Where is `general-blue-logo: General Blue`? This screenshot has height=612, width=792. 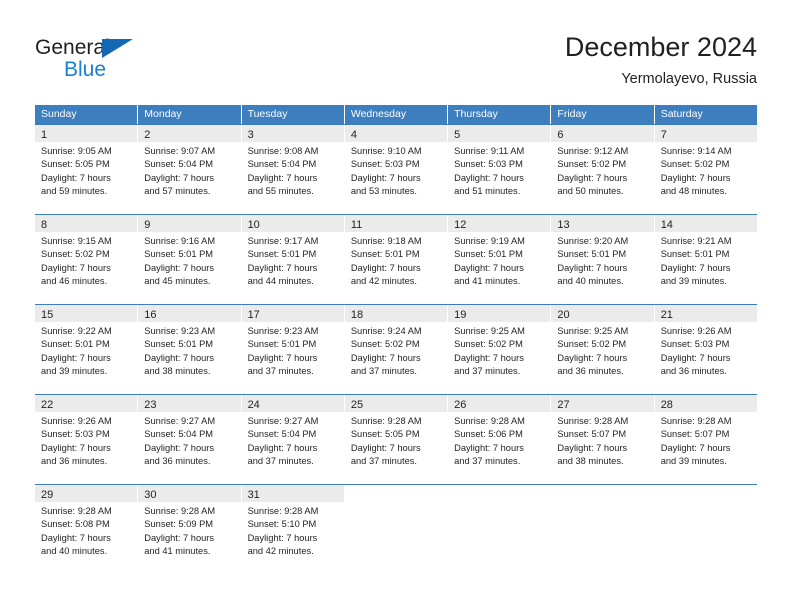
general-blue-logo: General Blue is located at coordinates (125, 61).